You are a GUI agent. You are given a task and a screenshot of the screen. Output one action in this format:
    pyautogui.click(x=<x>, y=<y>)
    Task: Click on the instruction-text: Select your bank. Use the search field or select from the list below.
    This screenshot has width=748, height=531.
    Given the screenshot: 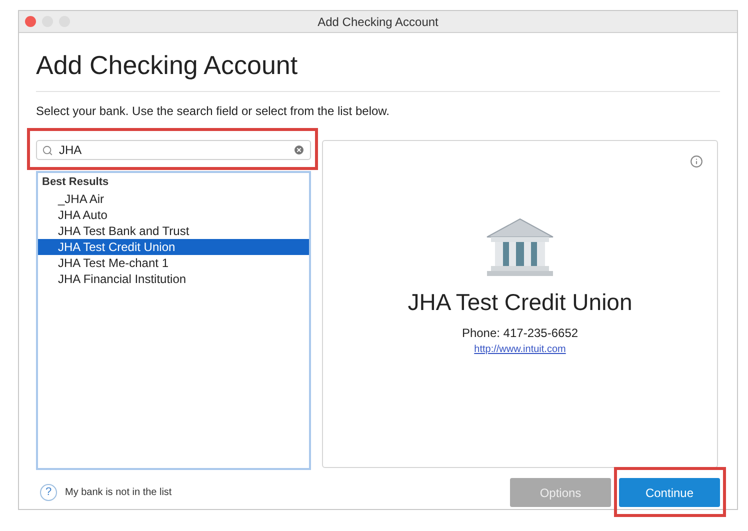 What is the action you would take?
    pyautogui.click(x=213, y=111)
    